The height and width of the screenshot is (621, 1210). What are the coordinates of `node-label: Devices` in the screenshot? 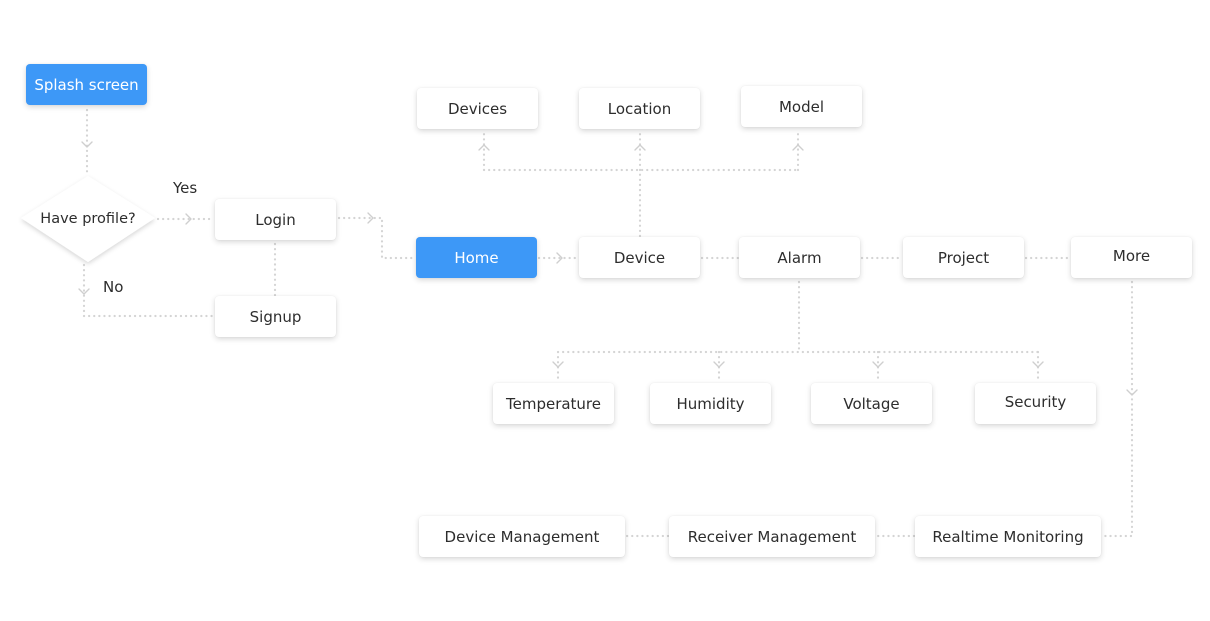 It's located at (477, 108).